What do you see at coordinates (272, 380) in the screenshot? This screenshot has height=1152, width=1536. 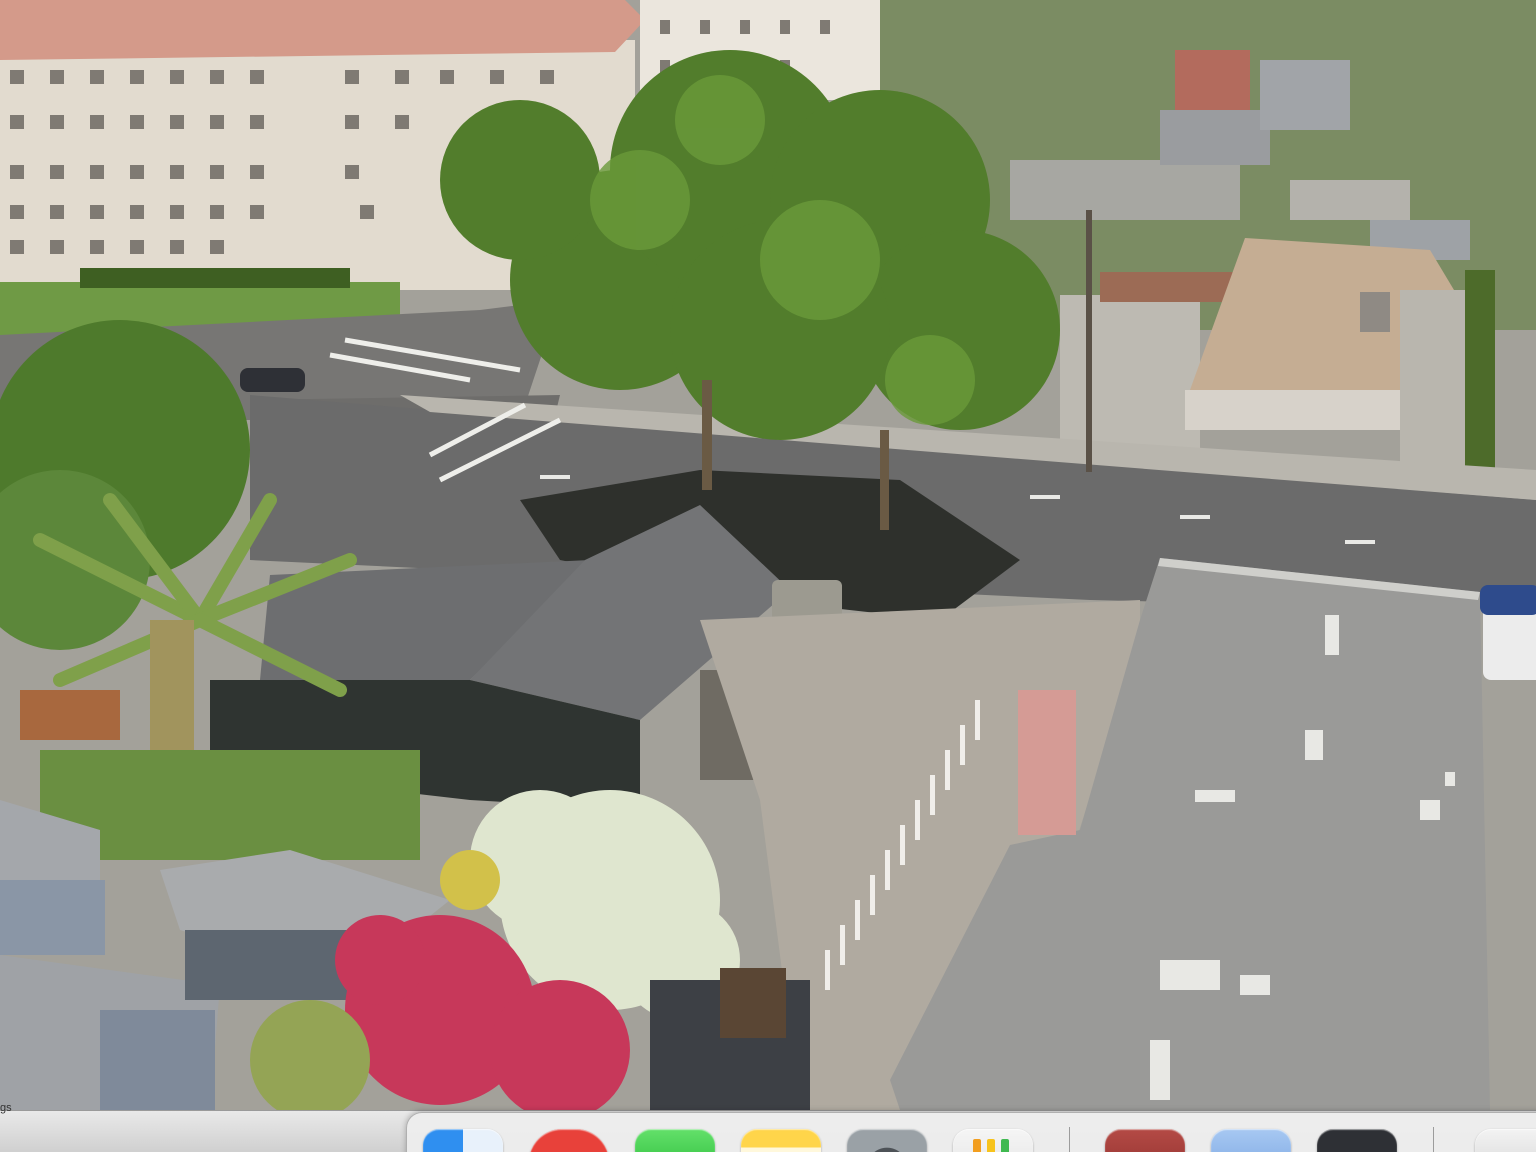 I see `car-dark` at bounding box center [272, 380].